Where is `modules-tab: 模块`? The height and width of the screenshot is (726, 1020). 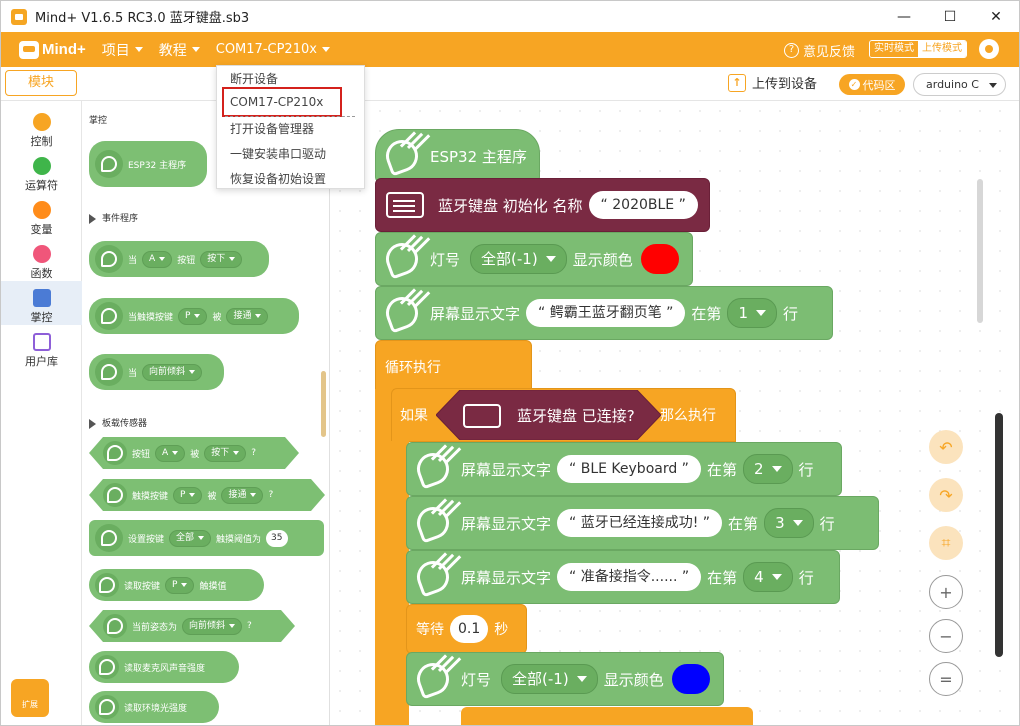
modules-tab: 模块 is located at coordinates (41, 83).